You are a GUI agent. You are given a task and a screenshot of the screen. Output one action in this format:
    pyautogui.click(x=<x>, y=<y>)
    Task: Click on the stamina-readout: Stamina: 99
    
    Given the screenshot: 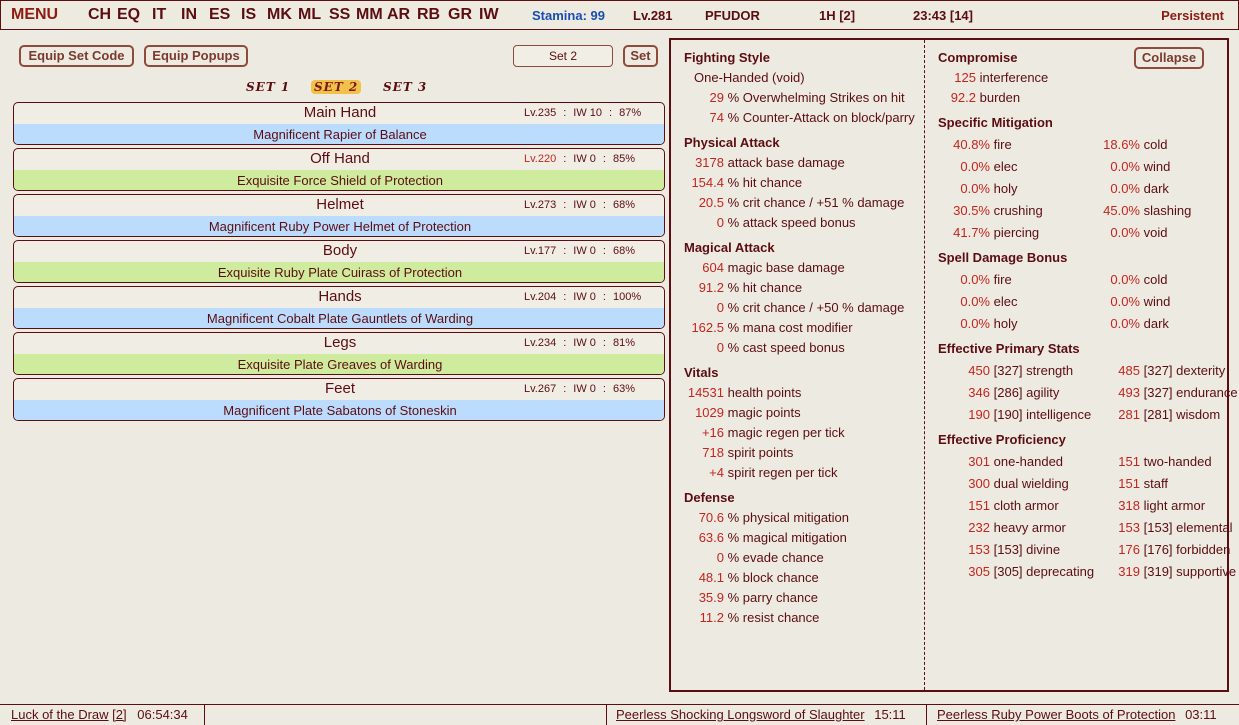 What is the action you would take?
    pyautogui.click(x=568, y=15)
    